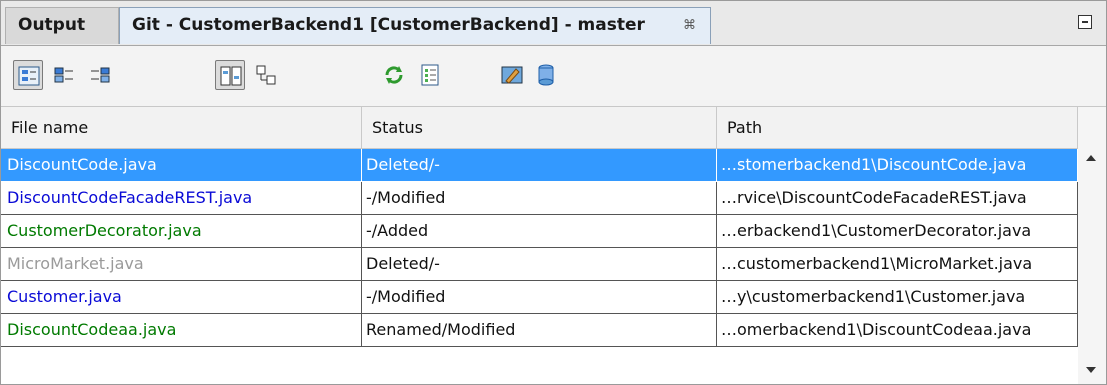 The image size is (1107, 385). What do you see at coordinates (181, 165) in the screenshot?
I see `file-name-cell: DiscountCode.java` at bounding box center [181, 165].